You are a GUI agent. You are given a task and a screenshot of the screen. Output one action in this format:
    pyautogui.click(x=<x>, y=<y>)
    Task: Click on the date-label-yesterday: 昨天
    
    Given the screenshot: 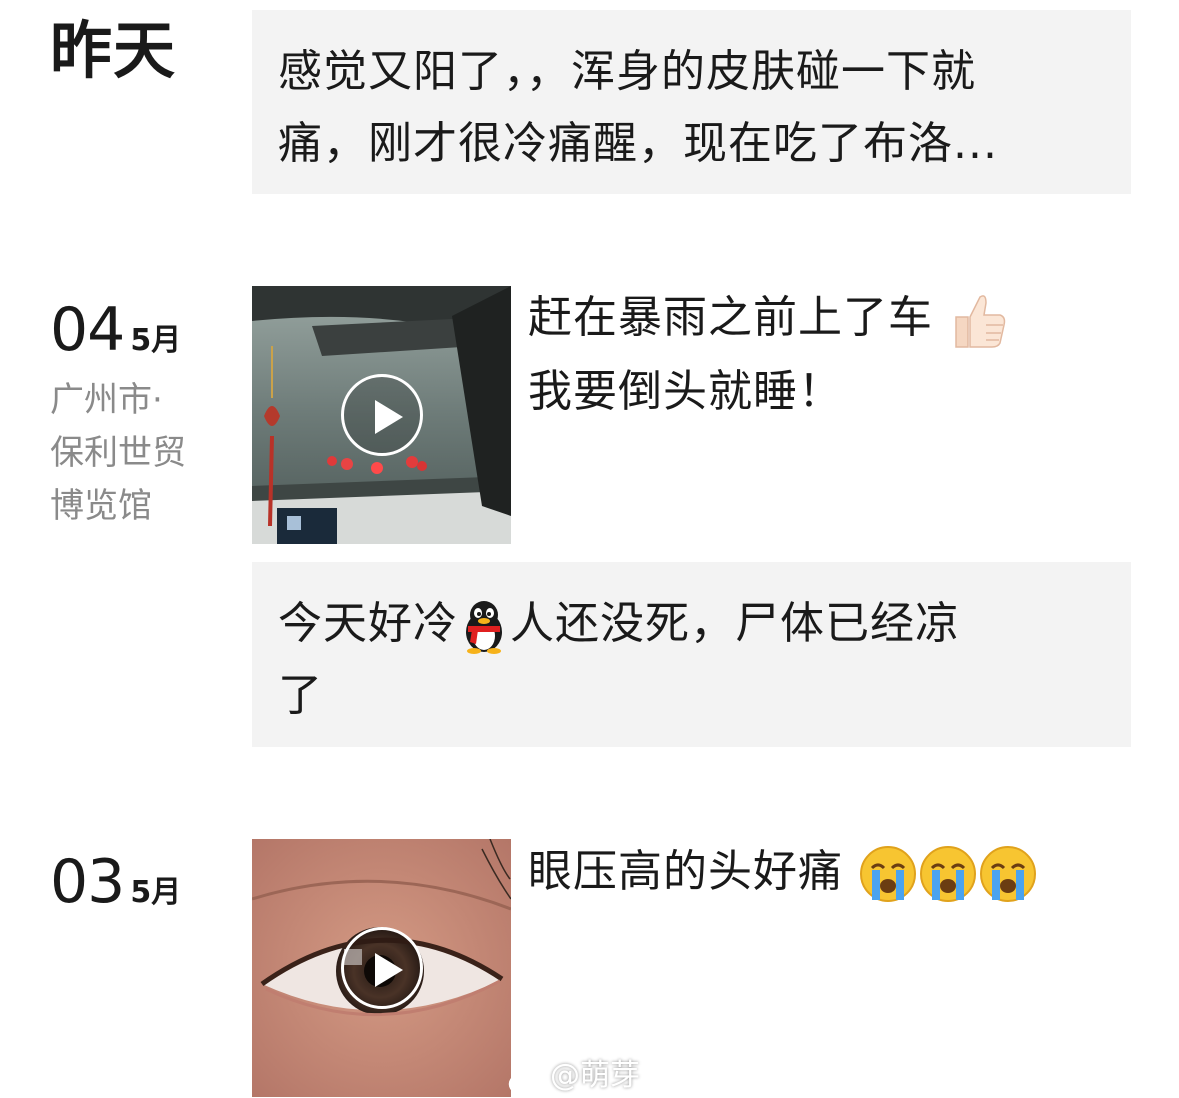 What is the action you would take?
    pyautogui.click(x=113, y=50)
    